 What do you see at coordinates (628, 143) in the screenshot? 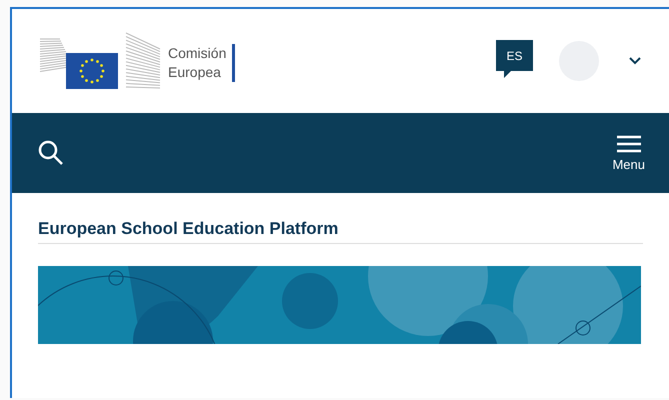
I see `menu-icon` at bounding box center [628, 143].